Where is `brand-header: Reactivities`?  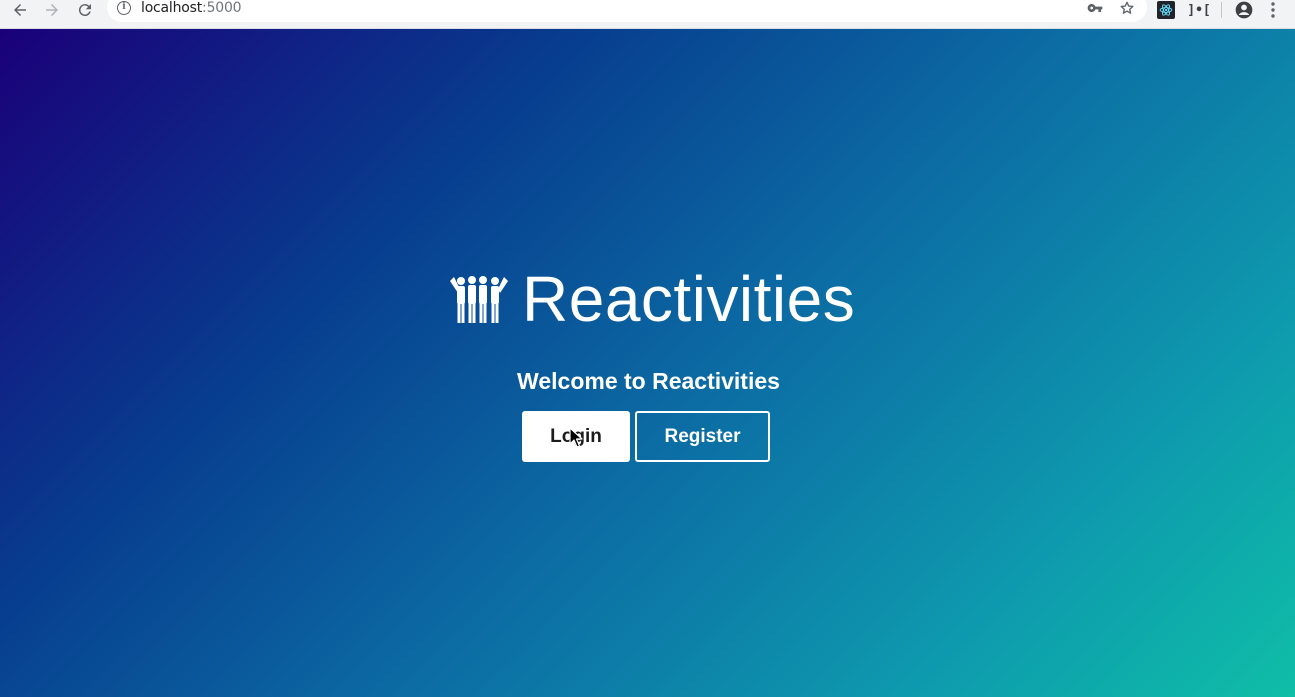
brand-header: Reactivities is located at coordinates (651, 299).